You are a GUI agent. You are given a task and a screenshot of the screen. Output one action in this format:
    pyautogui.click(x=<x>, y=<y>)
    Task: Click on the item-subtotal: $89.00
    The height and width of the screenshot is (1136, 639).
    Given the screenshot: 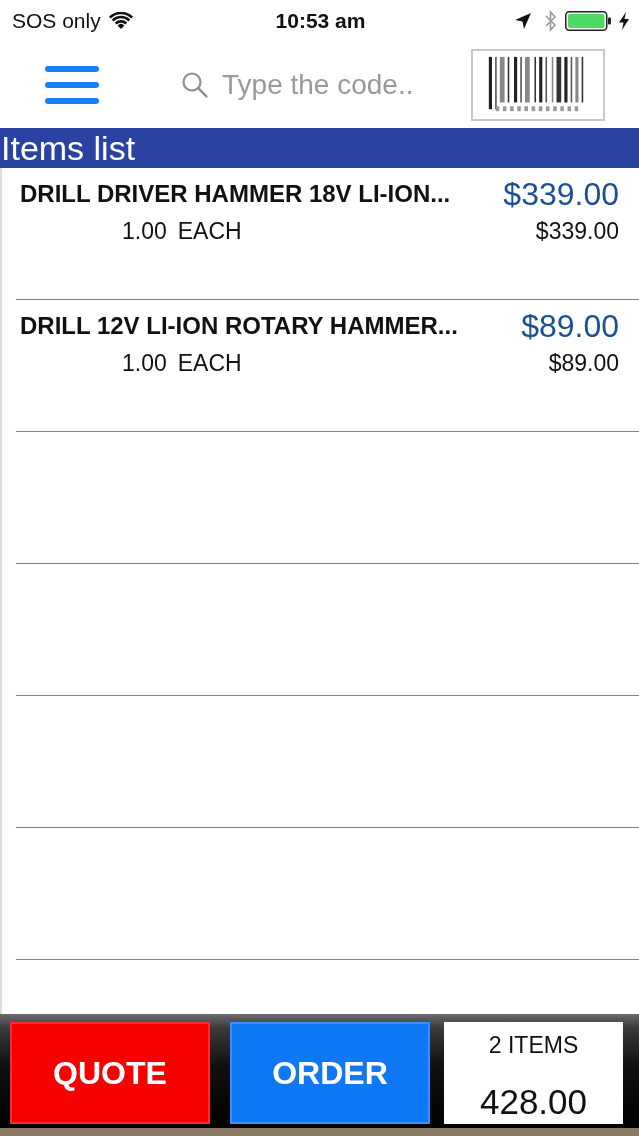 What is the action you would take?
    pyautogui.click(x=583, y=363)
    